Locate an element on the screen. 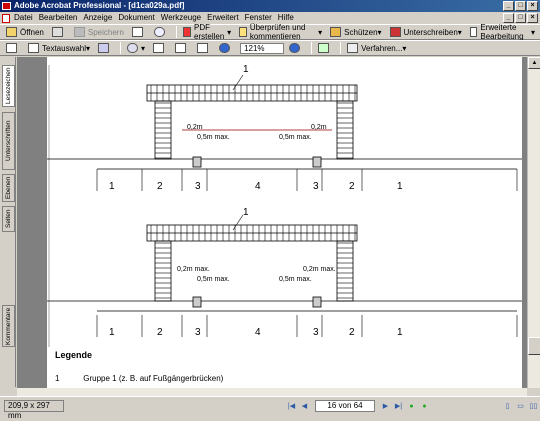 Image resolution: width=540 pixels, height=421 pixels. cursor-icon is located at coordinates (473, 32).